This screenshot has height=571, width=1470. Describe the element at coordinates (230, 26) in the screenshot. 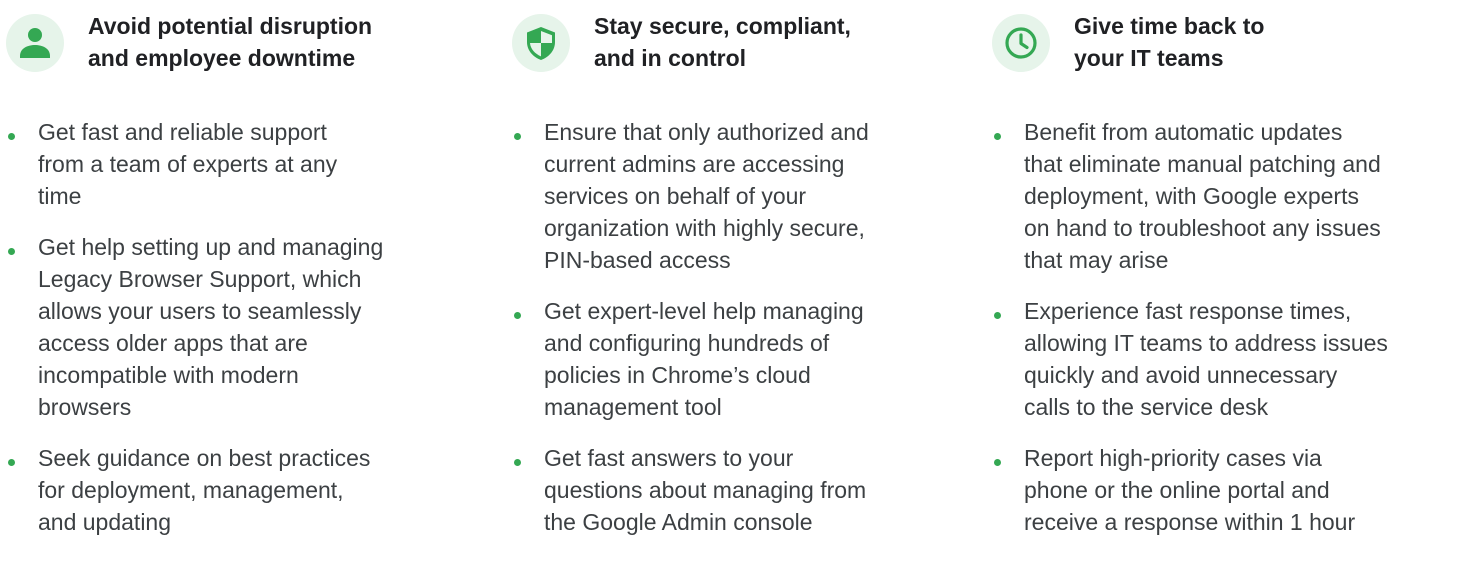

I see `column-title-line: Avoid potential disruption` at that location.